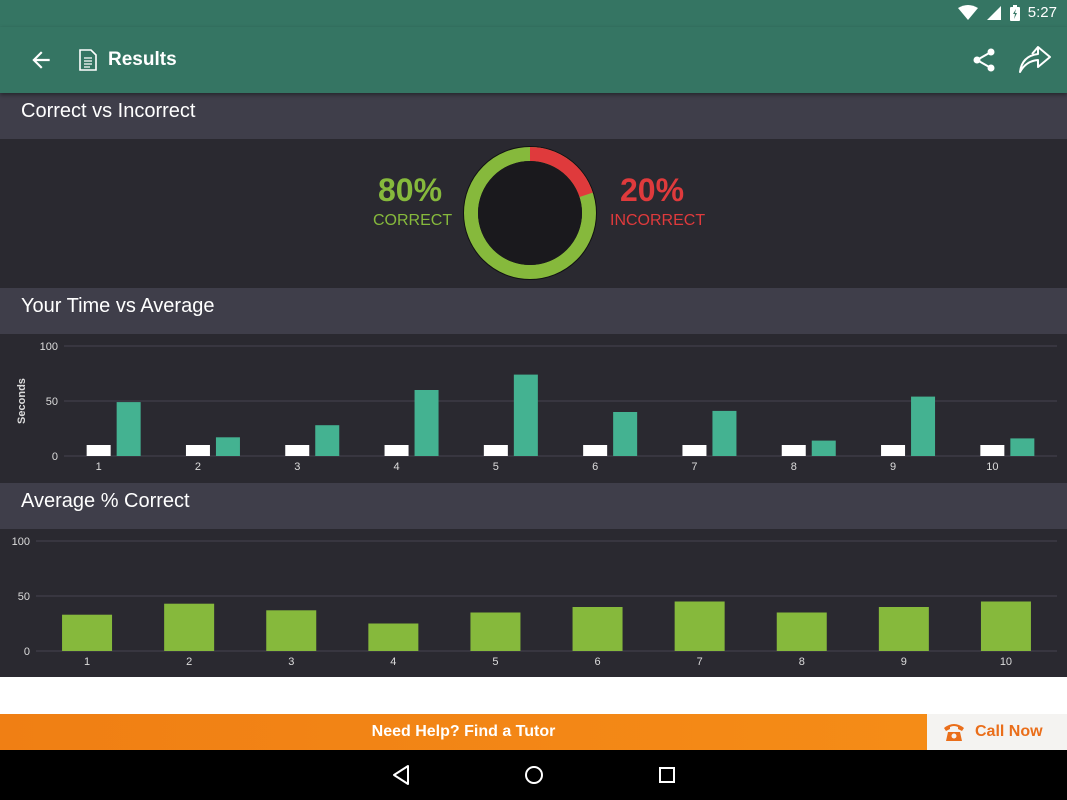  What do you see at coordinates (88, 60) in the screenshot?
I see `document-icon` at bounding box center [88, 60].